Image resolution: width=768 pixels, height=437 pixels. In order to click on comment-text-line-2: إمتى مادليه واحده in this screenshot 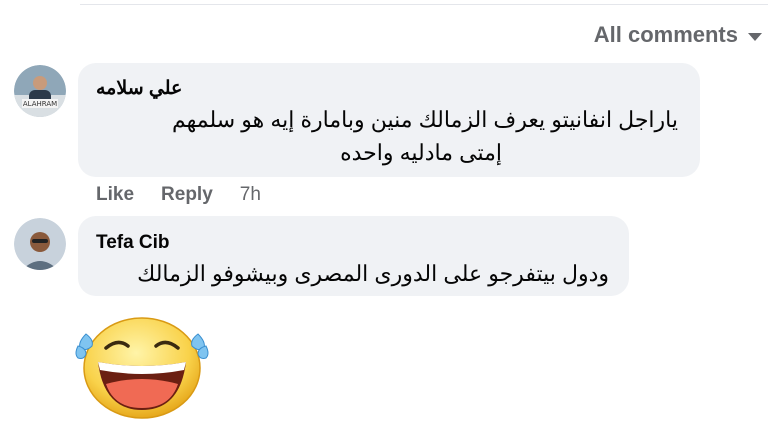, I will do `click(421, 152)`.